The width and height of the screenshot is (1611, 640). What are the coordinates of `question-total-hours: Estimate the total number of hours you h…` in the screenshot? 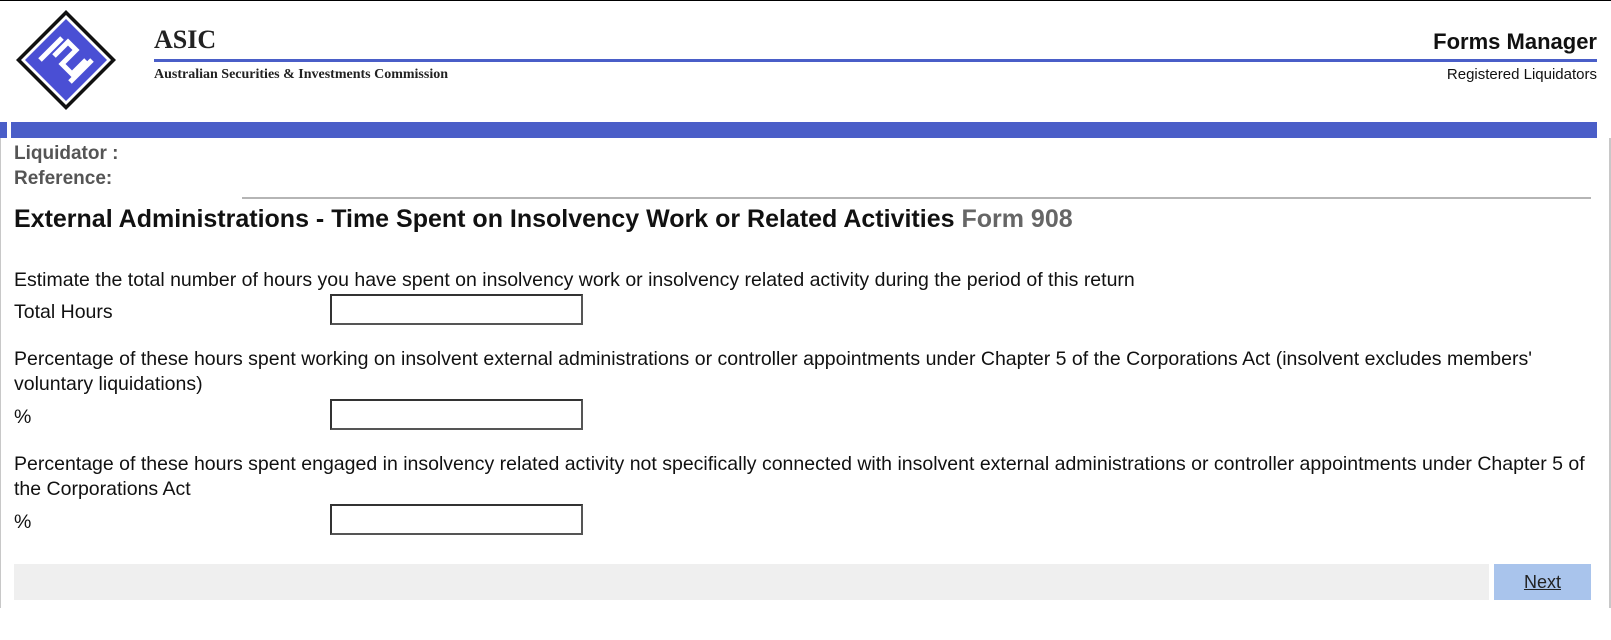 It's located at (574, 280).